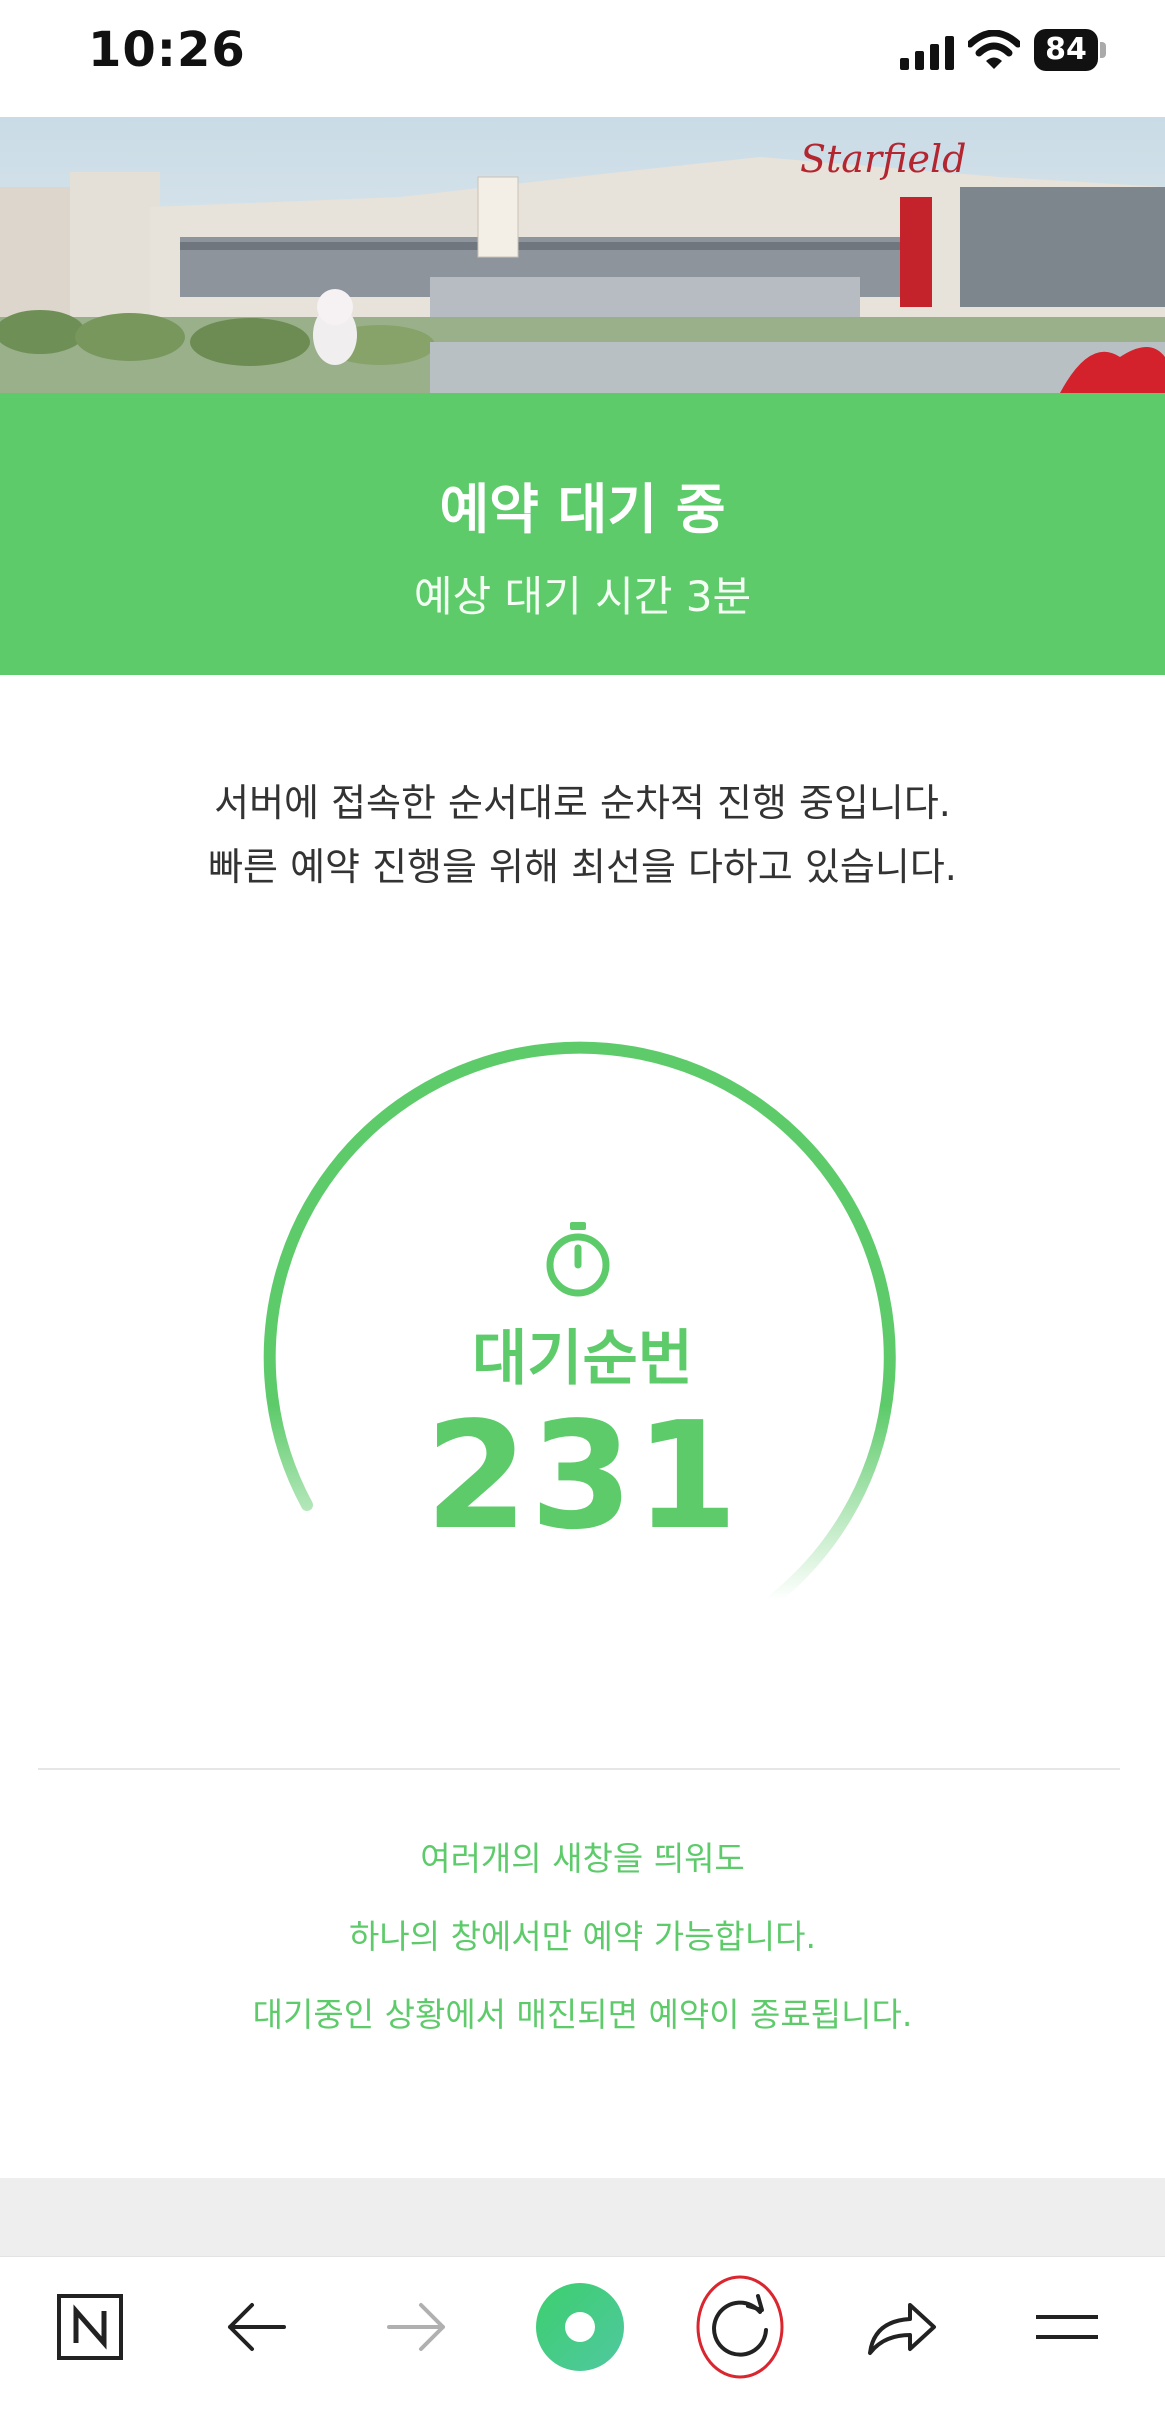 This screenshot has width=1165, height=2420. What do you see at coordinates (582, 509) in the screenshot?
I see `banner-title: 예약 대기 중` at bounding box center [582, 509].